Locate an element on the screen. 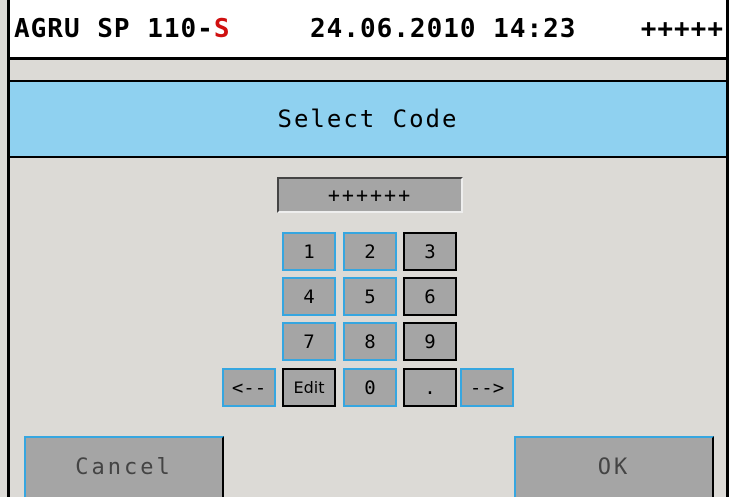  code-entry-field: ++++++ is located at coordinates (370, 195).